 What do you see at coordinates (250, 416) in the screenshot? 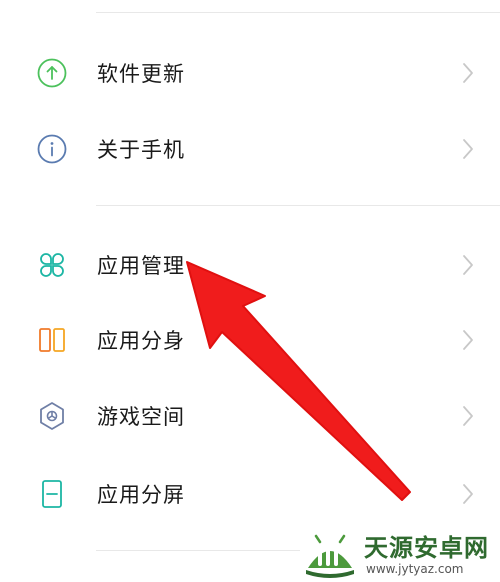
I see `menu-item-game-space: 游戏空间` at bounding box center [250, 416].